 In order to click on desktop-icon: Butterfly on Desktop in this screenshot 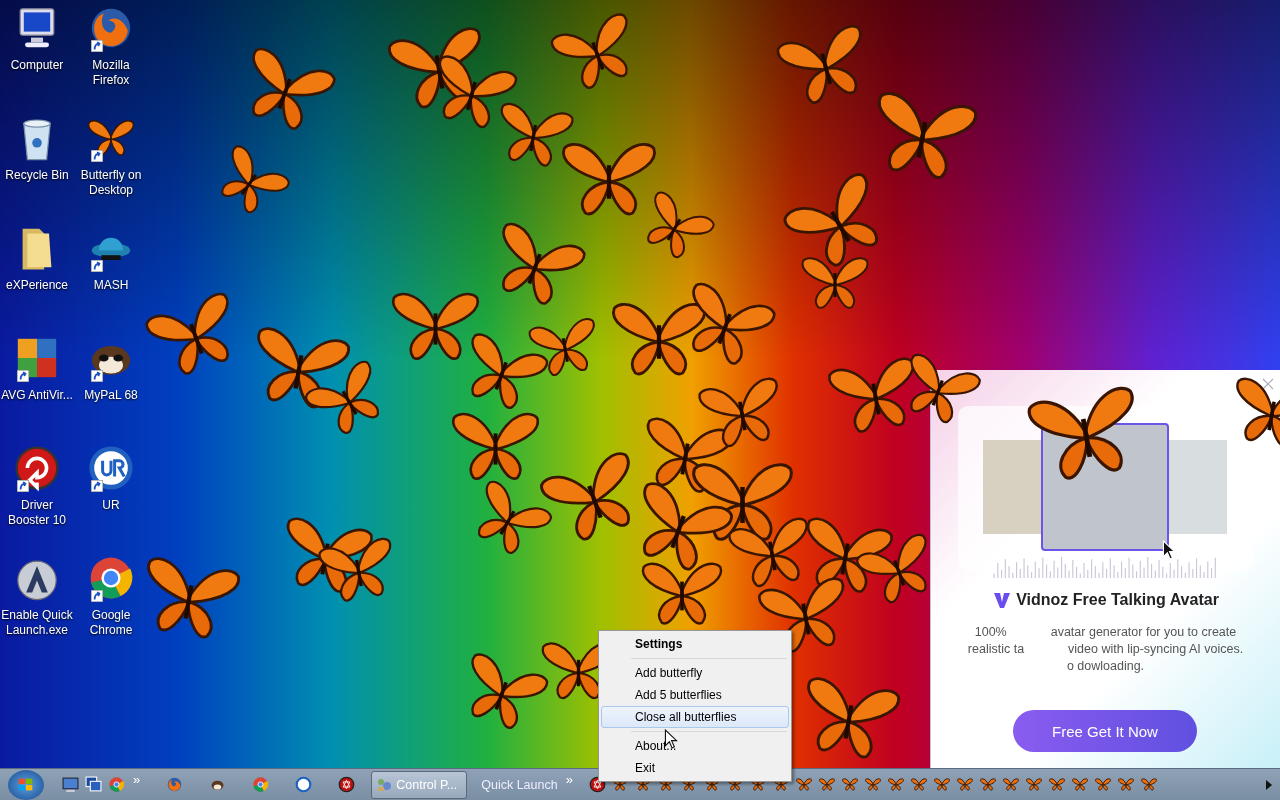, I will do `click(111, 156)`.